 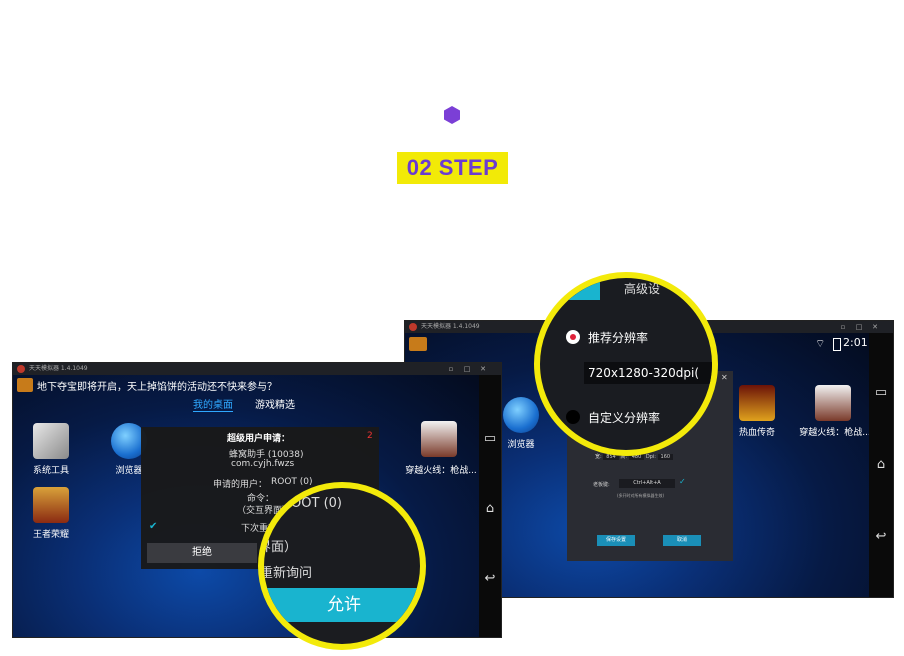 I want to click on system-tools-app-icon, so click(x=51, y=441).